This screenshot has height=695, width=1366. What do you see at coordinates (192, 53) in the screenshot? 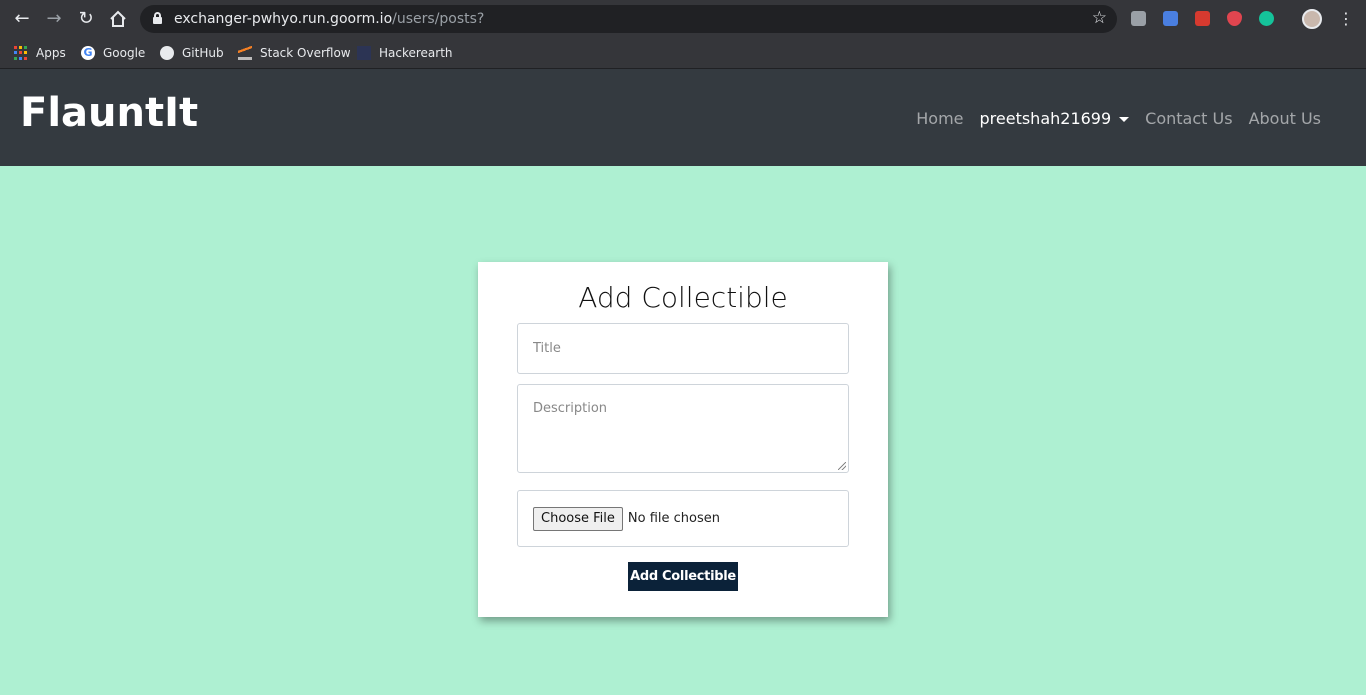
I see `bookmark-github: GitHub` at bounding box center [192, 53].